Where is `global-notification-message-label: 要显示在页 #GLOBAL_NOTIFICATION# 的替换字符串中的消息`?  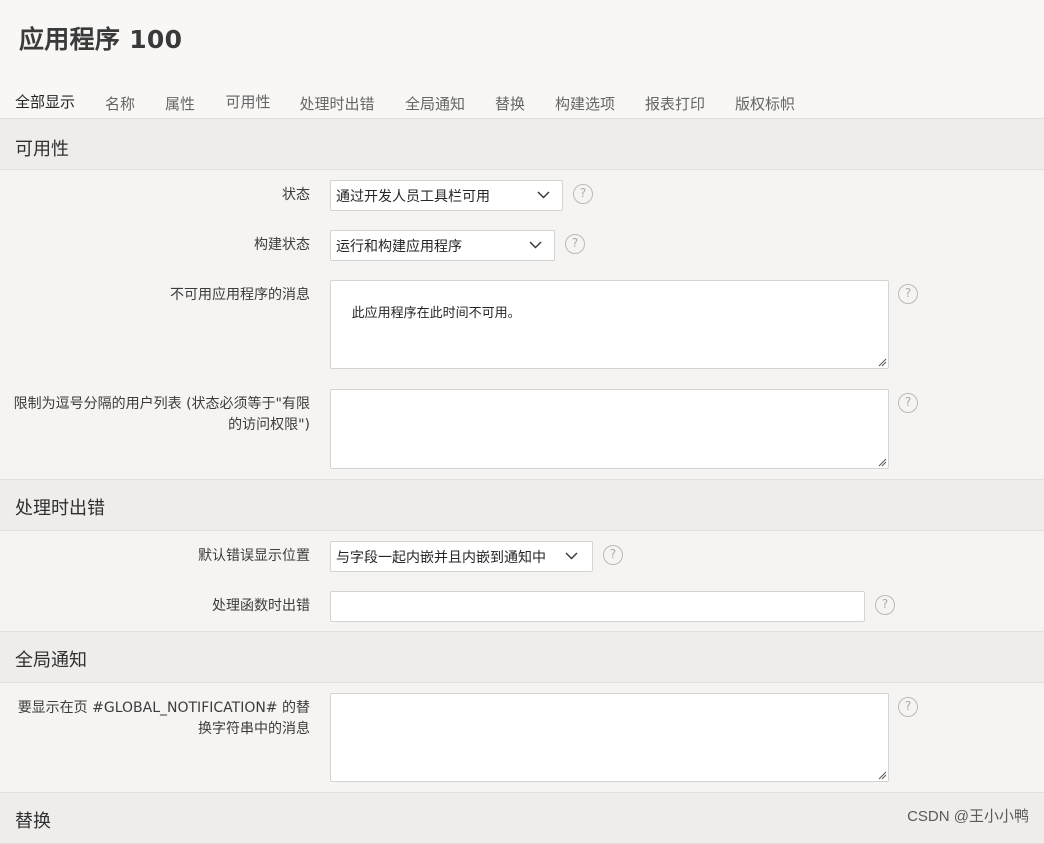 global-notification-message-label: 要显示在页 #GLOBAL_NOTIFICATION# 的替换字符串中的消息 is located at coordinates (157, 719).